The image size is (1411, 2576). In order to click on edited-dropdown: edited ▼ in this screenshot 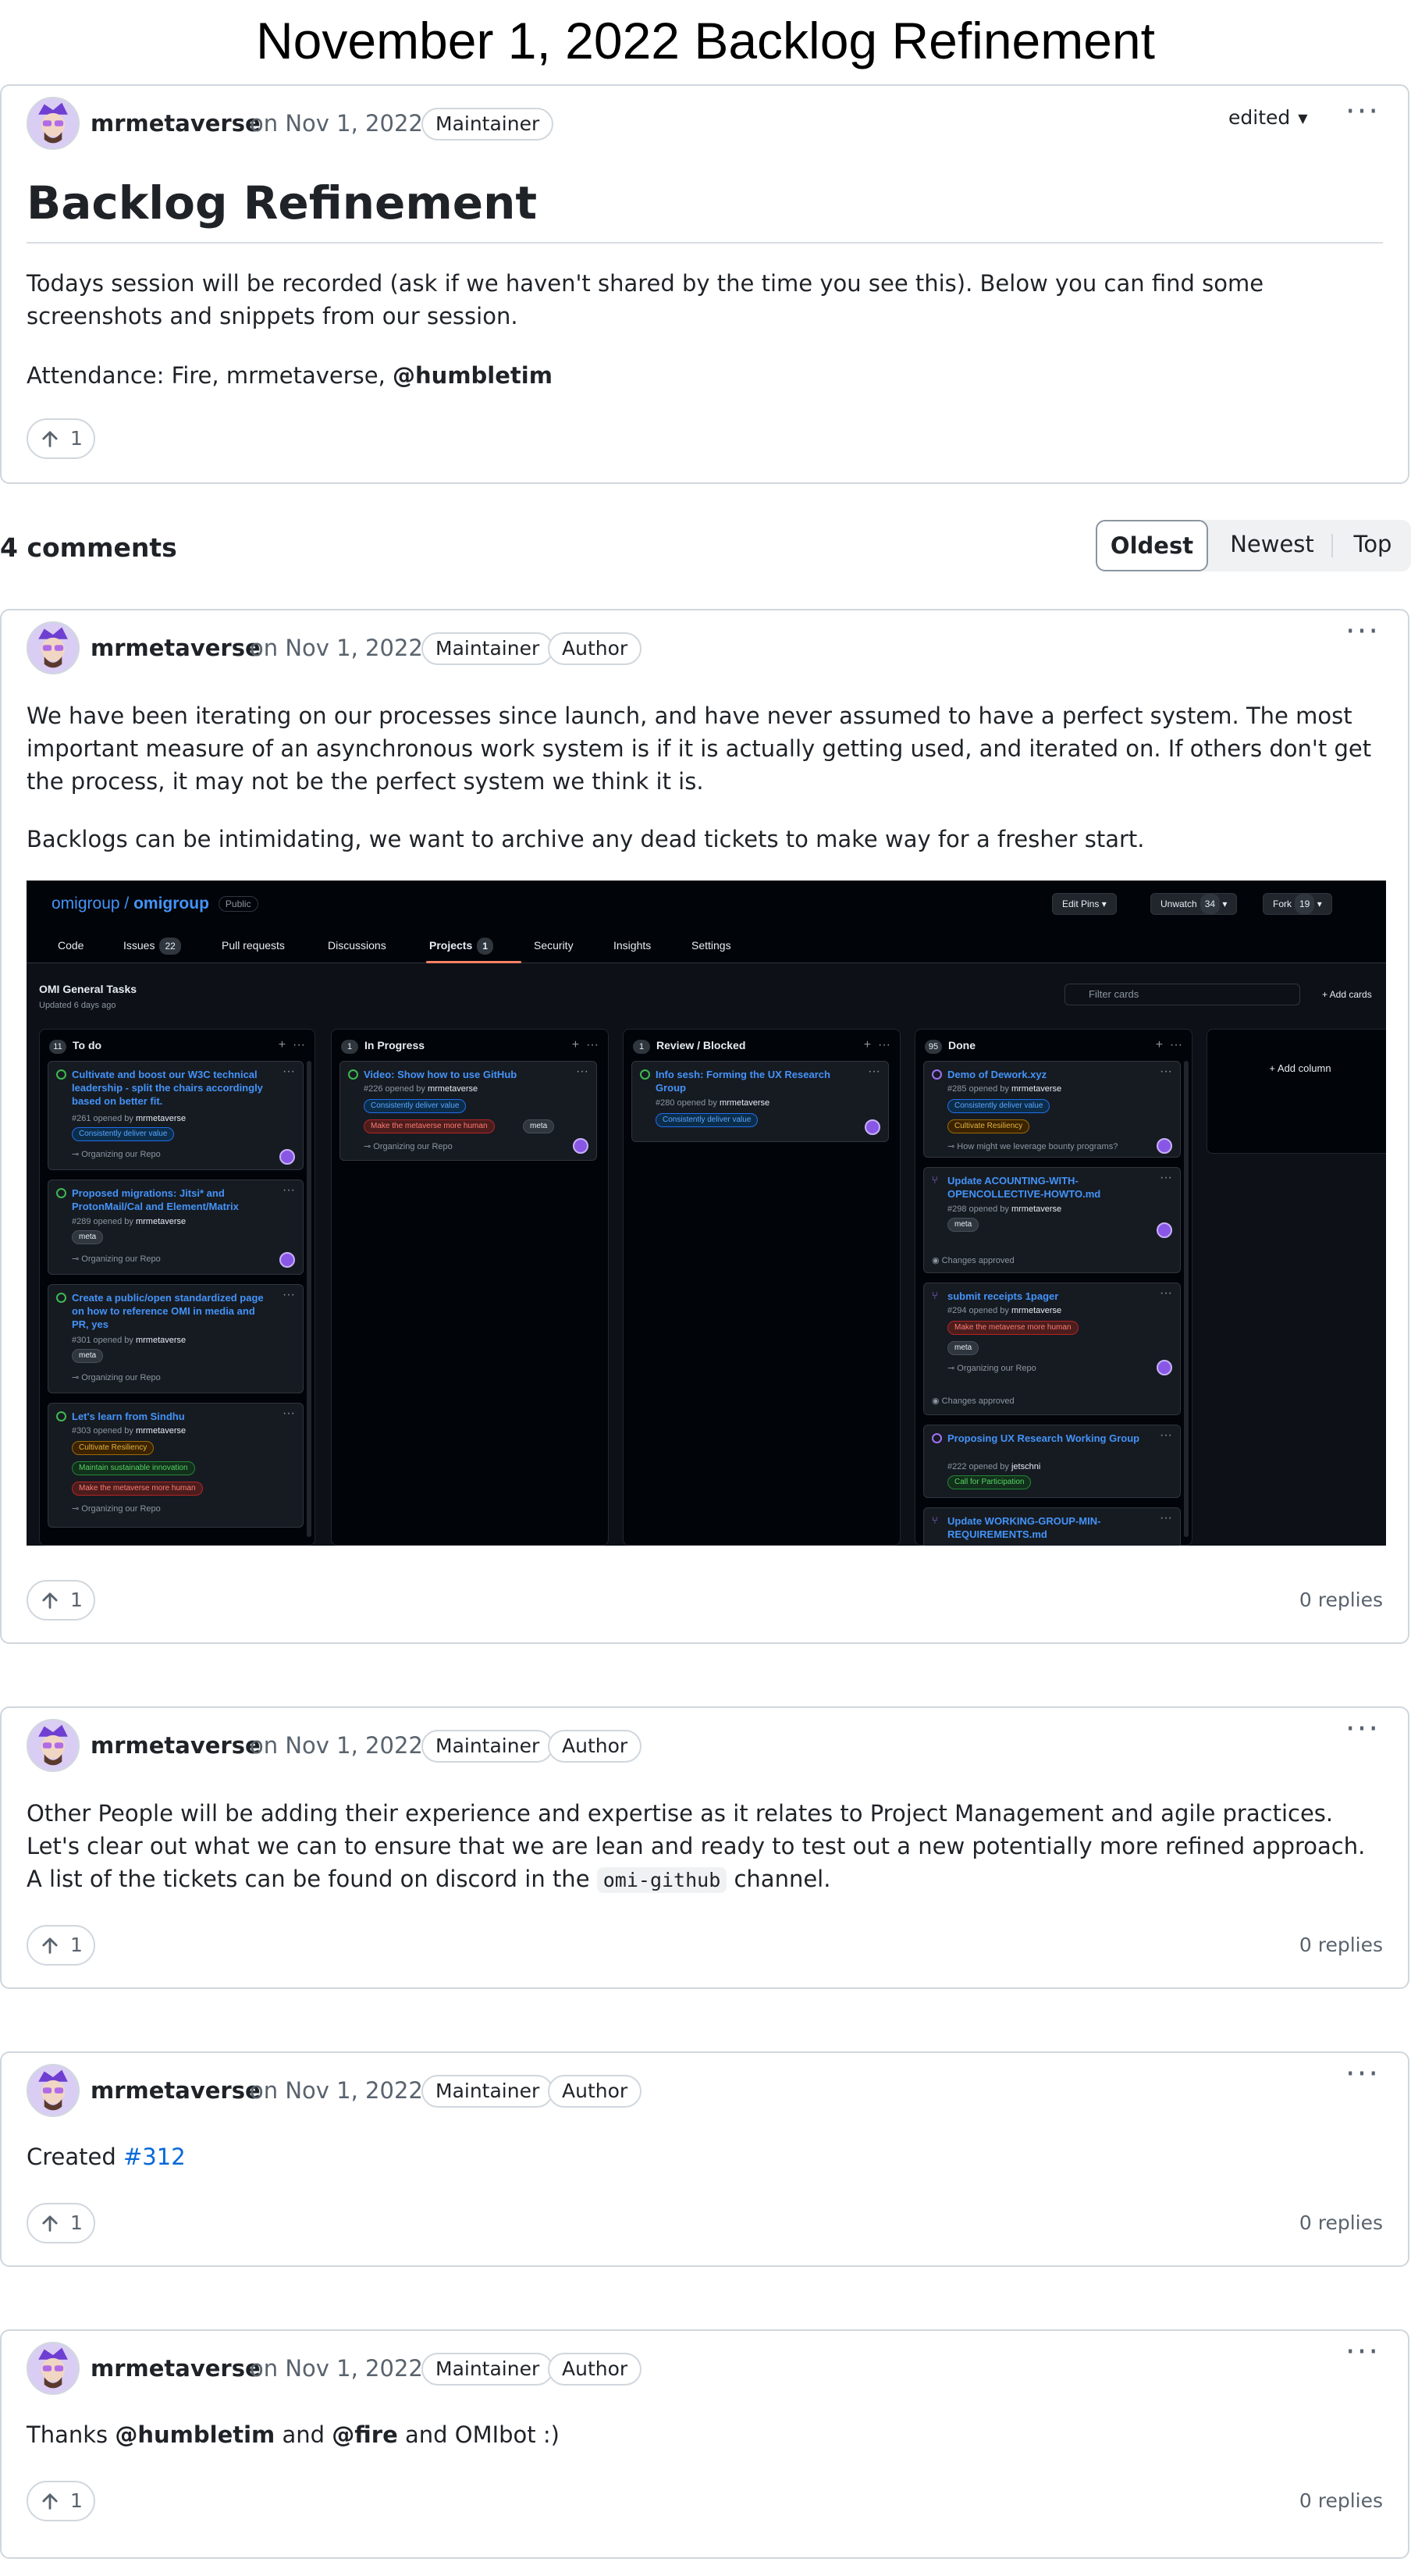, I will do `click(1268, 118)`.